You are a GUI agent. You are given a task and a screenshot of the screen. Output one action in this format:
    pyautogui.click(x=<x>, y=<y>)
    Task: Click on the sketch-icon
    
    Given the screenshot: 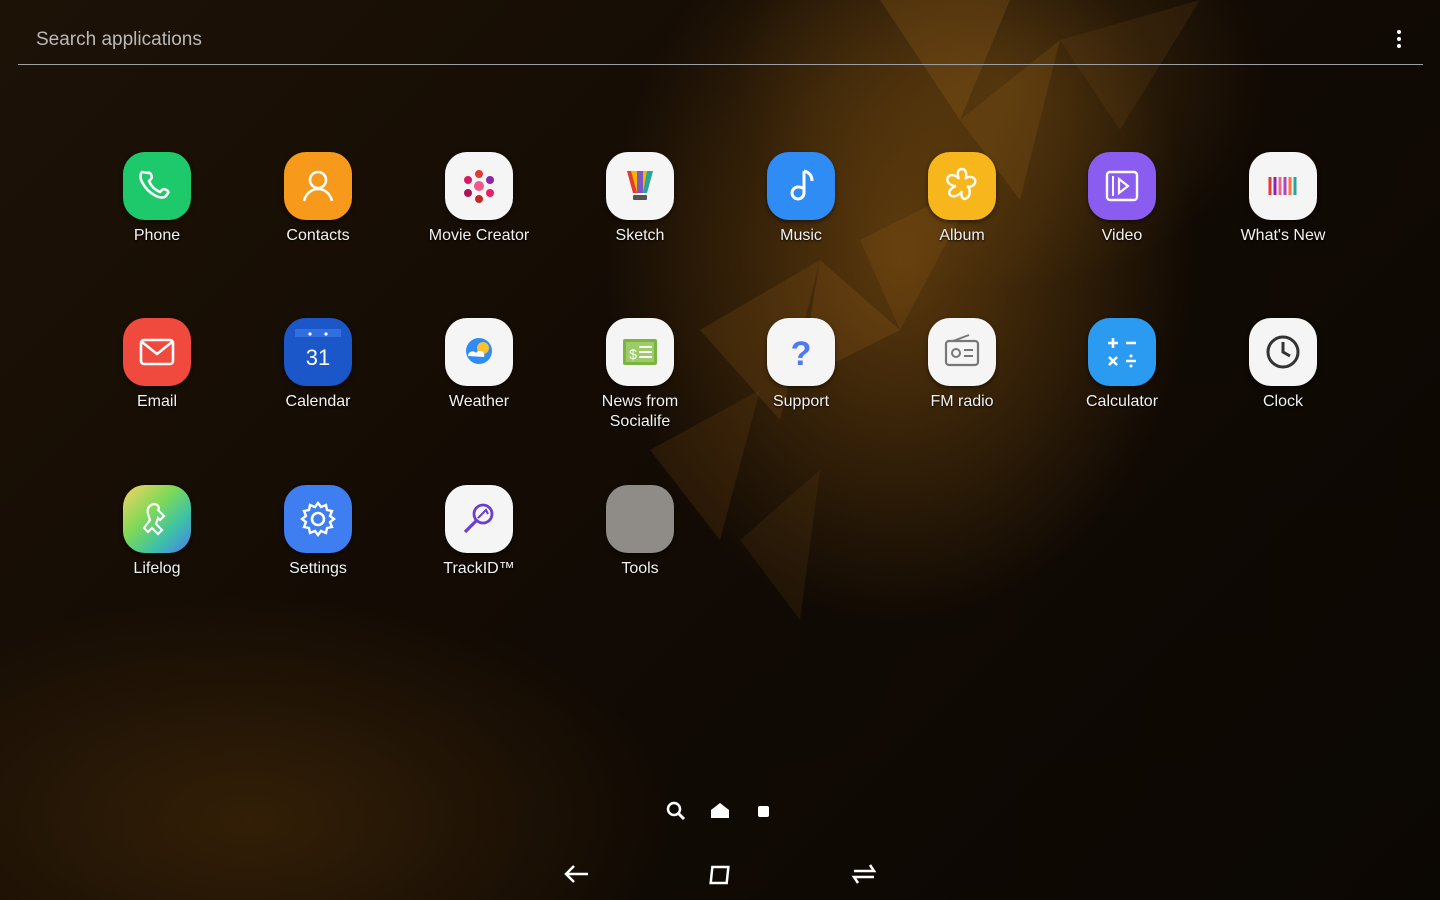 What is the action you would take?
    pyautogui.click(x=640, y=186)
    